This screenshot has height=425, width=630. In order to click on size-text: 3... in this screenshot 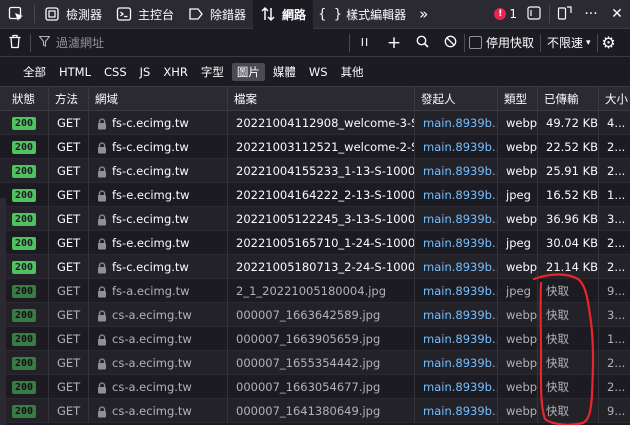, I will do `click(616, 315)`.